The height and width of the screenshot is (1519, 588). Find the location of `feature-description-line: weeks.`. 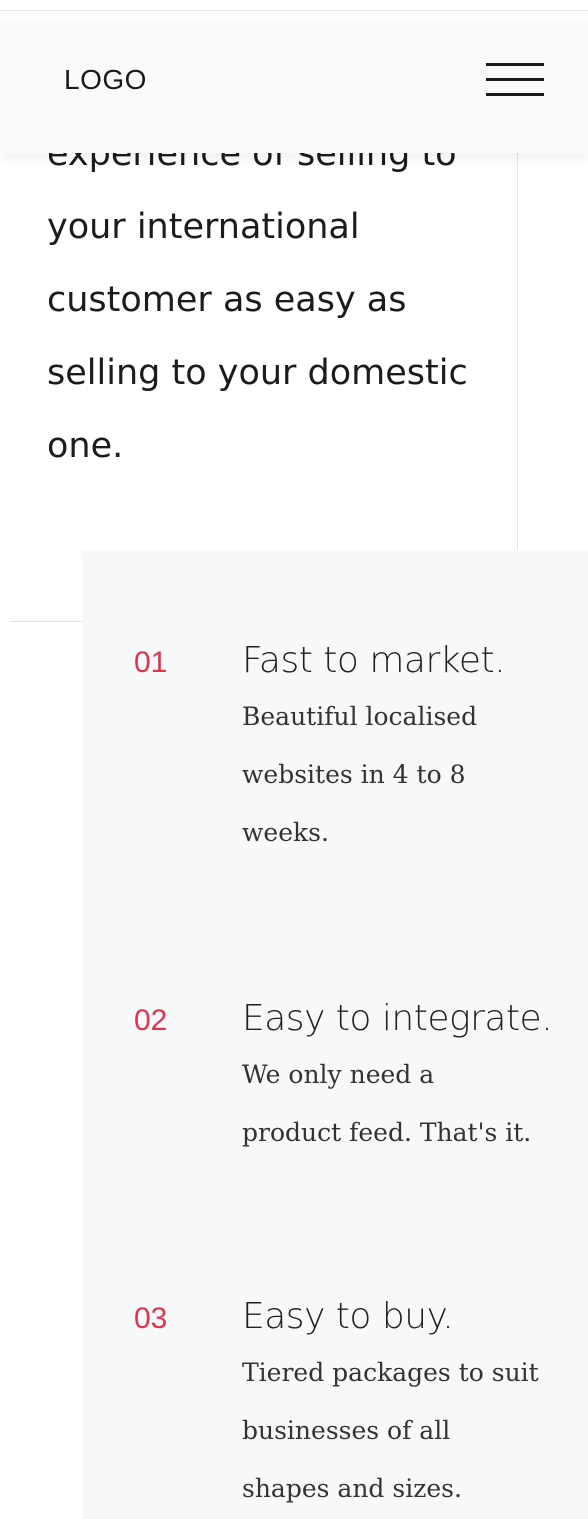

feature-description-line: weeks. is located at coordinates (285, 832).